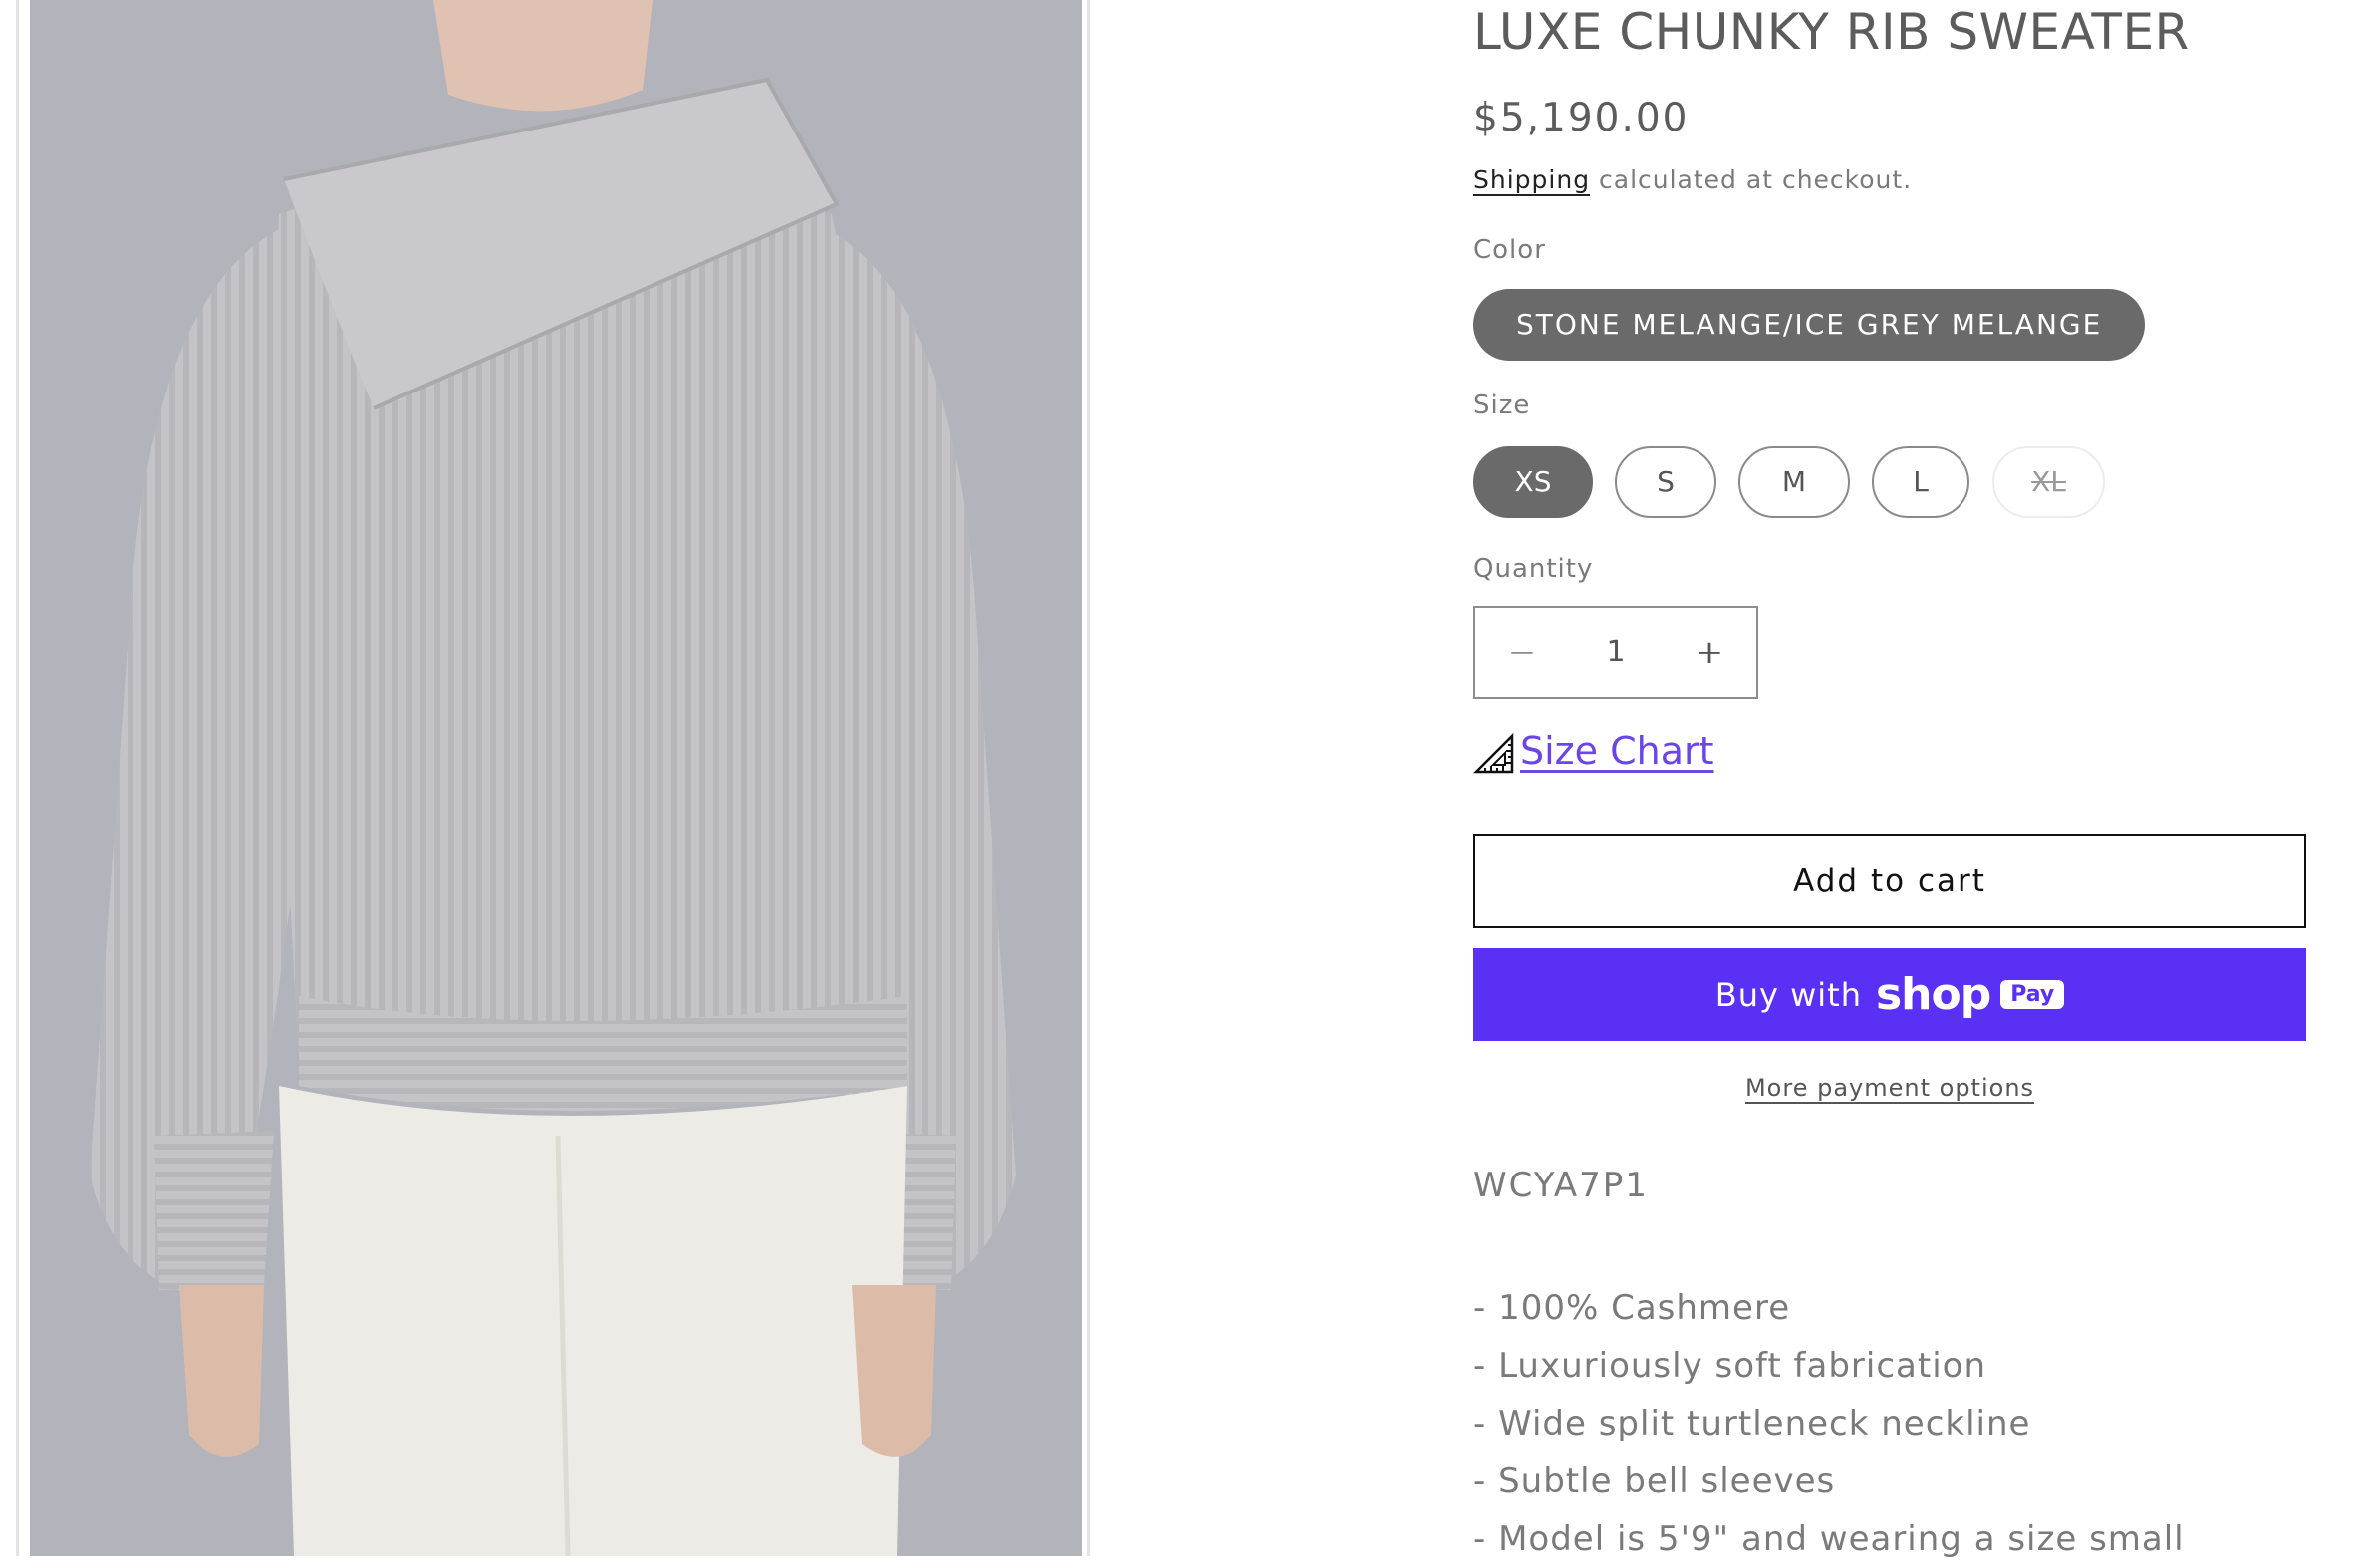  I want to click on buy-with-label: Buy with, so click(1788, 994).